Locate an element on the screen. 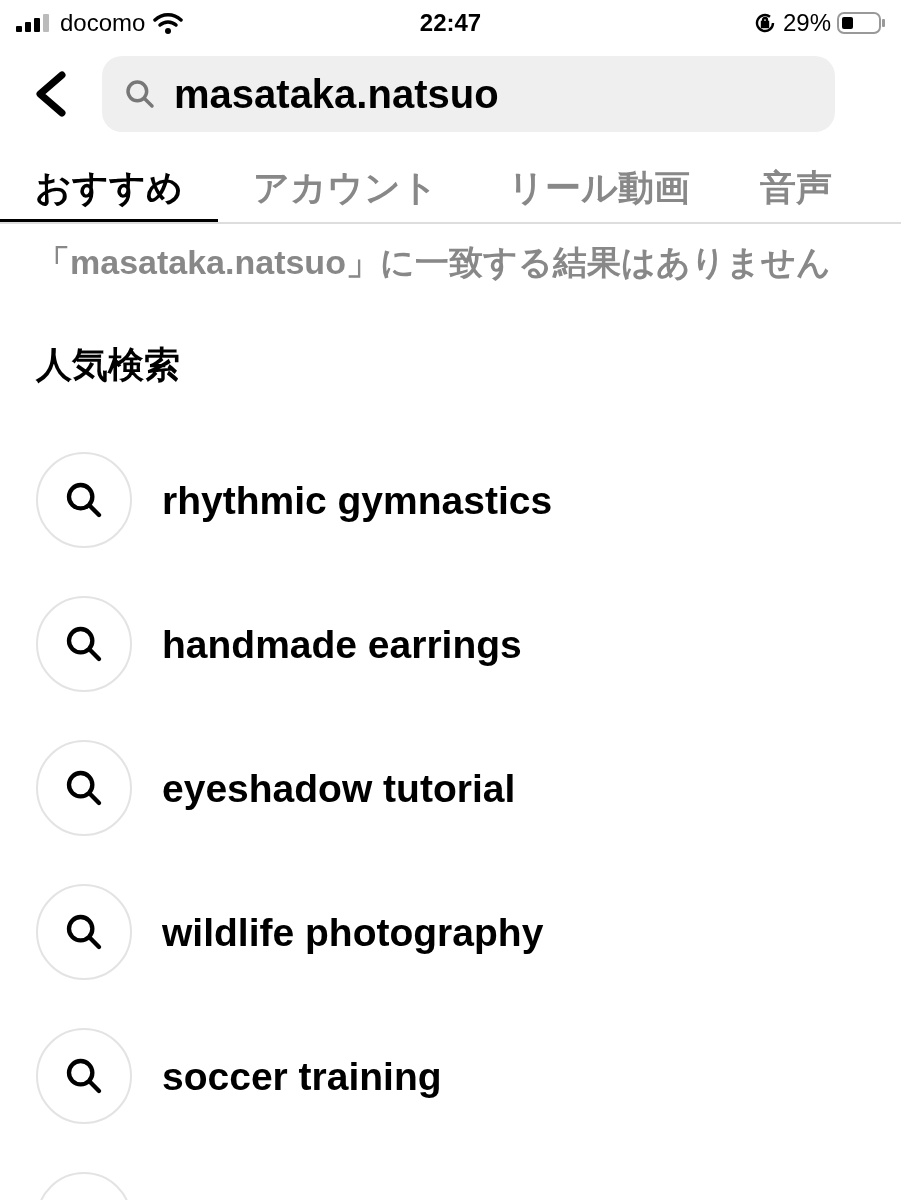  suggestion-item: wildlife photography is located at coordinates (450, 932).